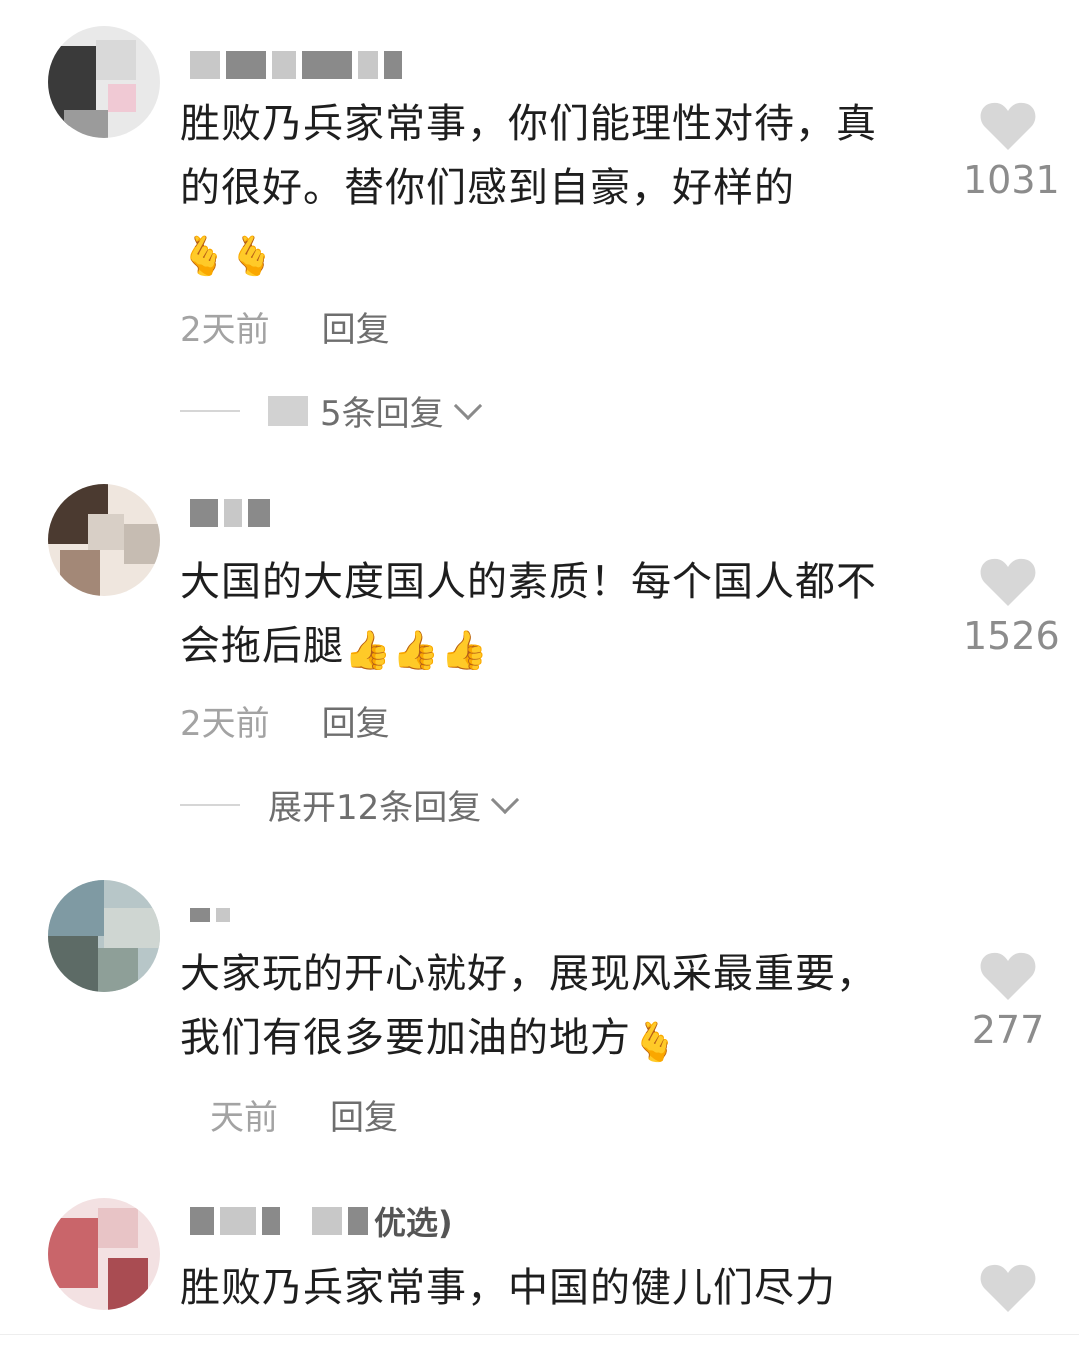 The height and width of the screenshot is (1356, 1079). I want to click on like-control: 277, so click(1008, 1001).